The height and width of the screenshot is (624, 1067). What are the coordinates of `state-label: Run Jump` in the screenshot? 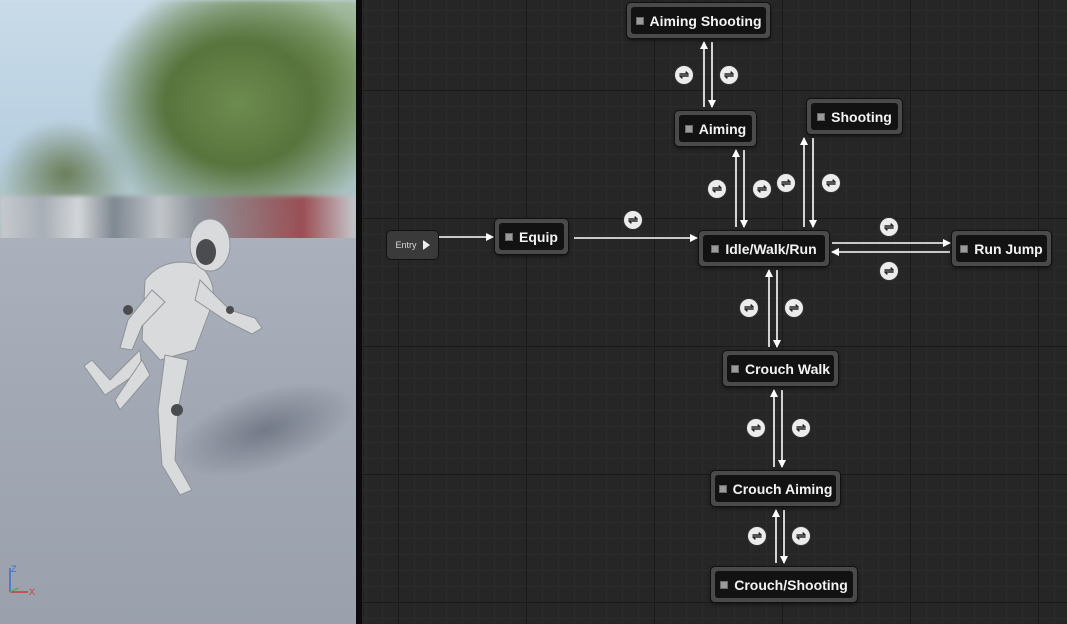 It's located at (1008, 248).